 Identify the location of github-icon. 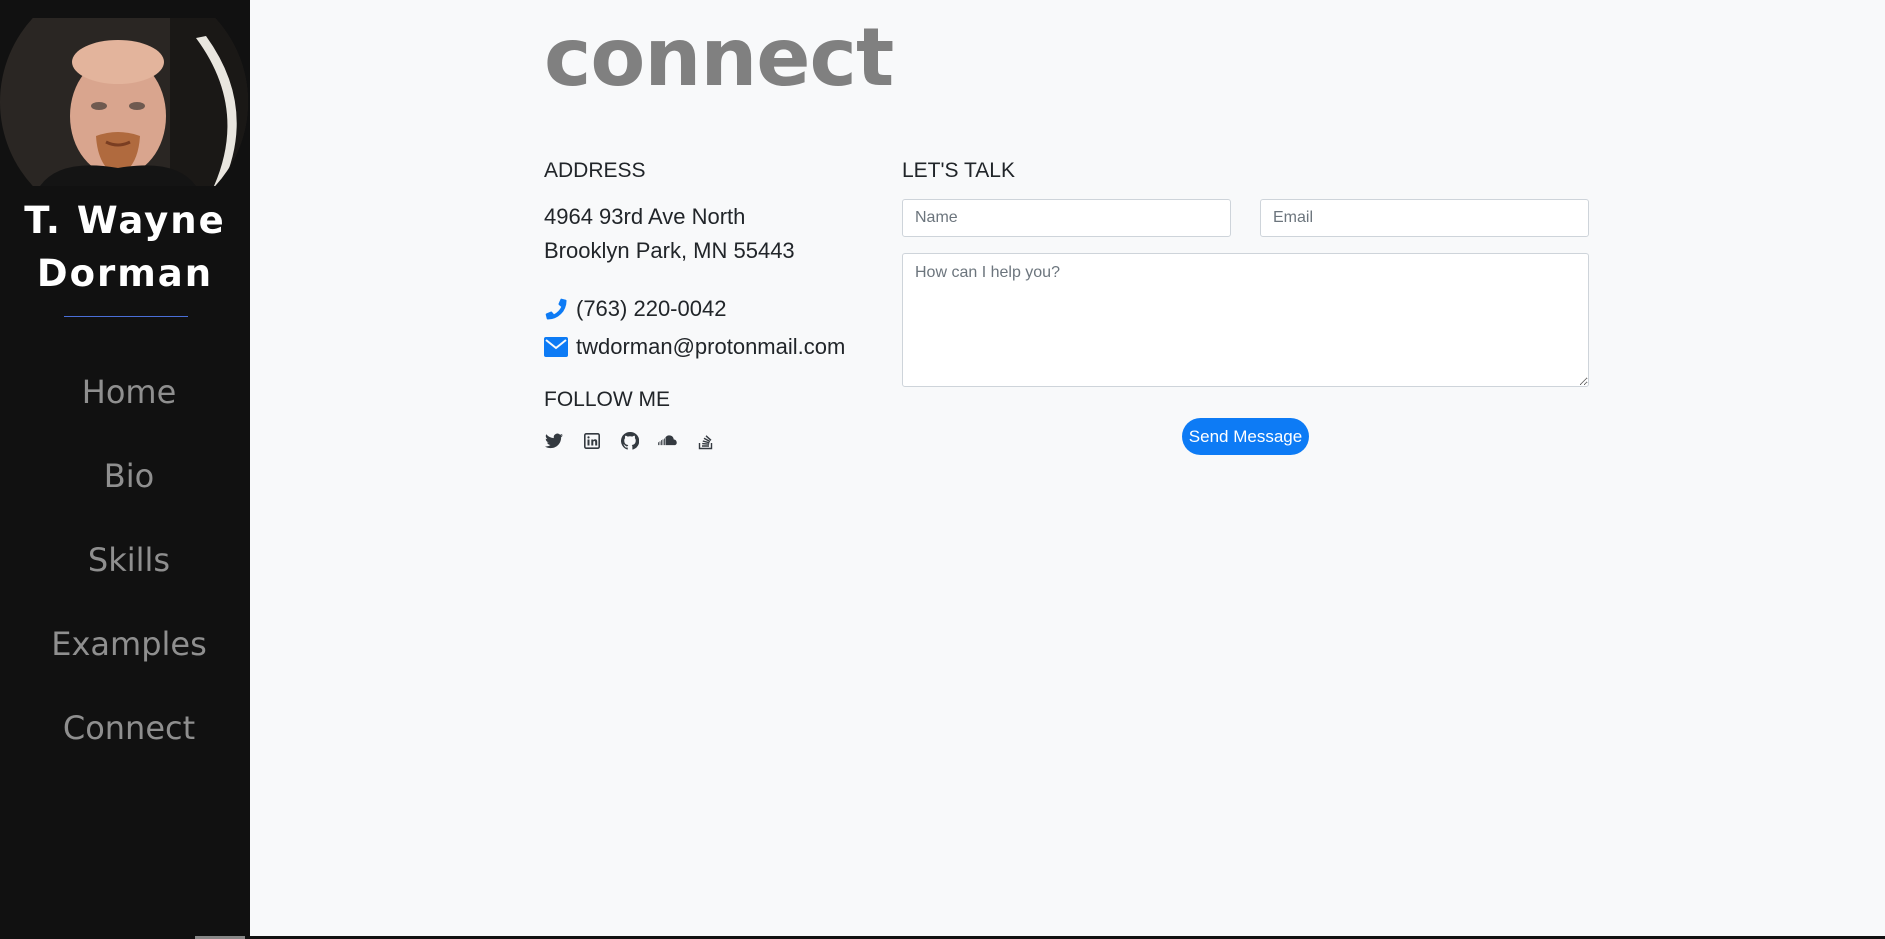
(630, 441).